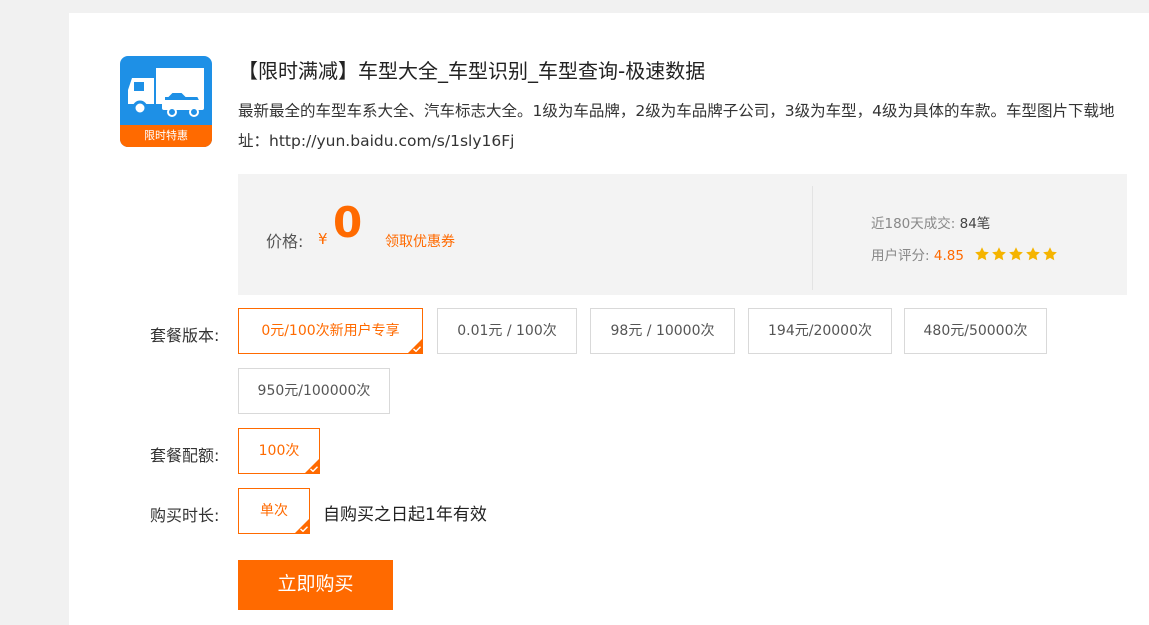 The width and height of the screenshot is (1149, 625). What do you see at coordinates (965, 255) in the screenshot?
I see `rating-stat: 用户评分: 4.85` at bounding box center [965, 255].